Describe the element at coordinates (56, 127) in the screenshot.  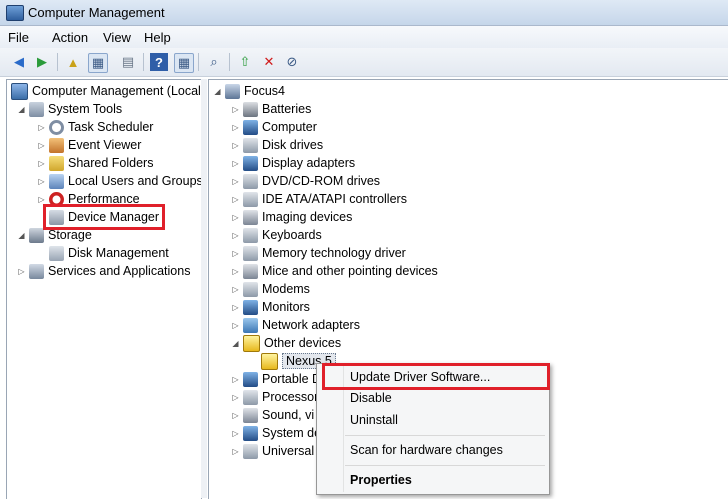
I see `task-scheduler-icon` at that location.